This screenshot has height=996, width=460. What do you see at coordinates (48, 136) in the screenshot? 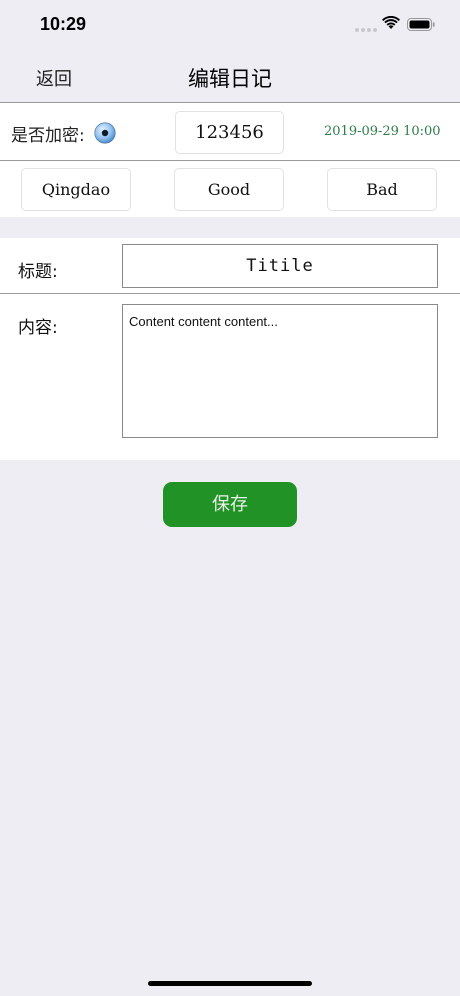
I see `encrypt-label: 是否加密:` at bounding box center [48, 136].